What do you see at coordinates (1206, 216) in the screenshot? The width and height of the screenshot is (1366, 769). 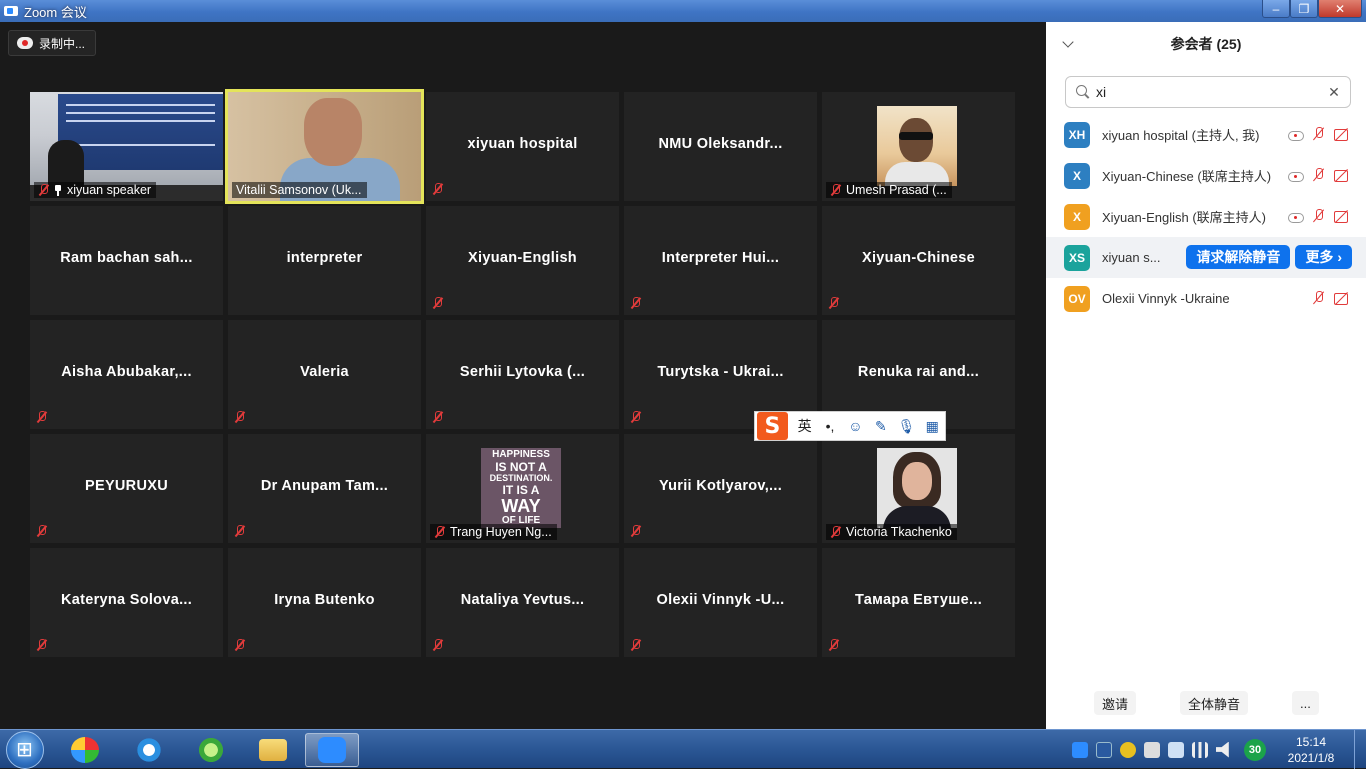 I see `participant-row: X Xiyuan-English (联席主持人)` at bounding box center [1206, 216].